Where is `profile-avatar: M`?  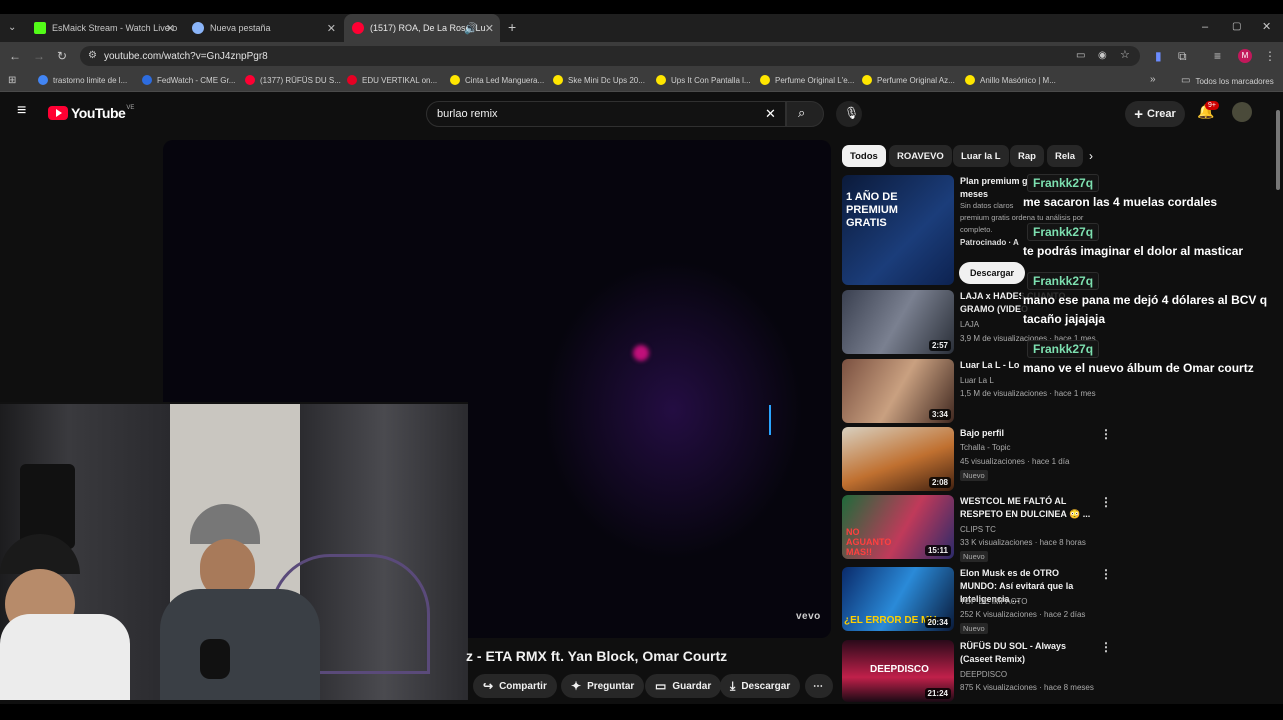 profile-avatar: M is located at coordinates (1245, 56).